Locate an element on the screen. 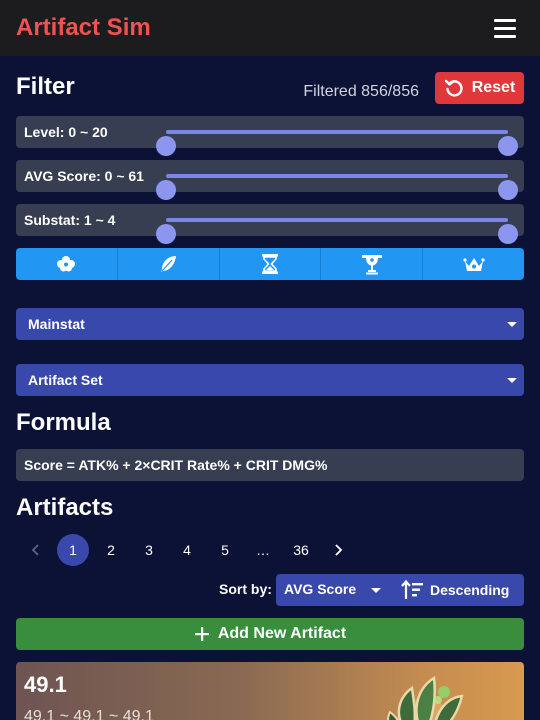  reset-icon is located at coordinates (453, 88).